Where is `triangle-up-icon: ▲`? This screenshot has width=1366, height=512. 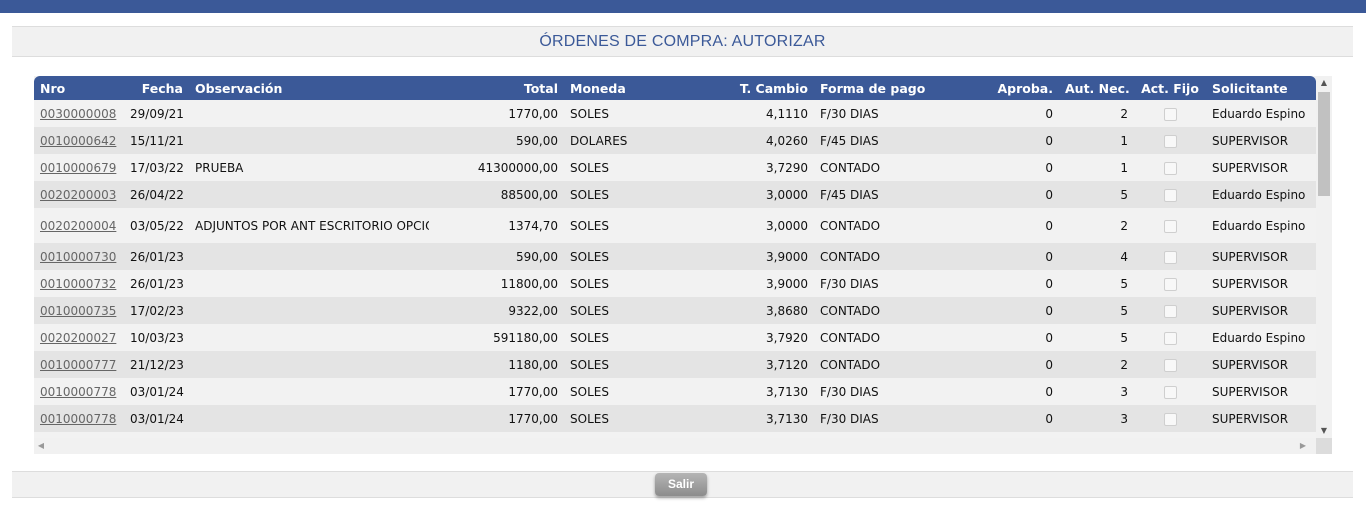 triangle-up-icon: ▲ is located at coordinates (1324, 83).